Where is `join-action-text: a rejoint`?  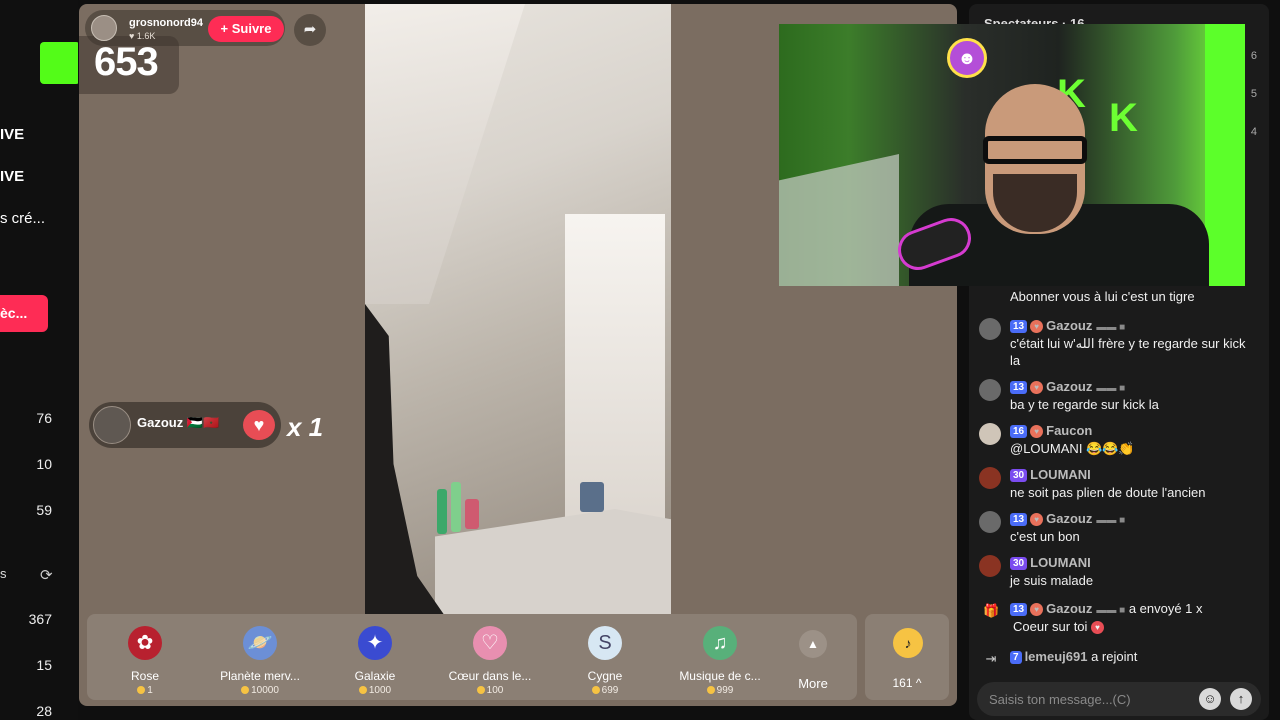
join-action-text: a rejoint is located at coordinates (1114, 656).